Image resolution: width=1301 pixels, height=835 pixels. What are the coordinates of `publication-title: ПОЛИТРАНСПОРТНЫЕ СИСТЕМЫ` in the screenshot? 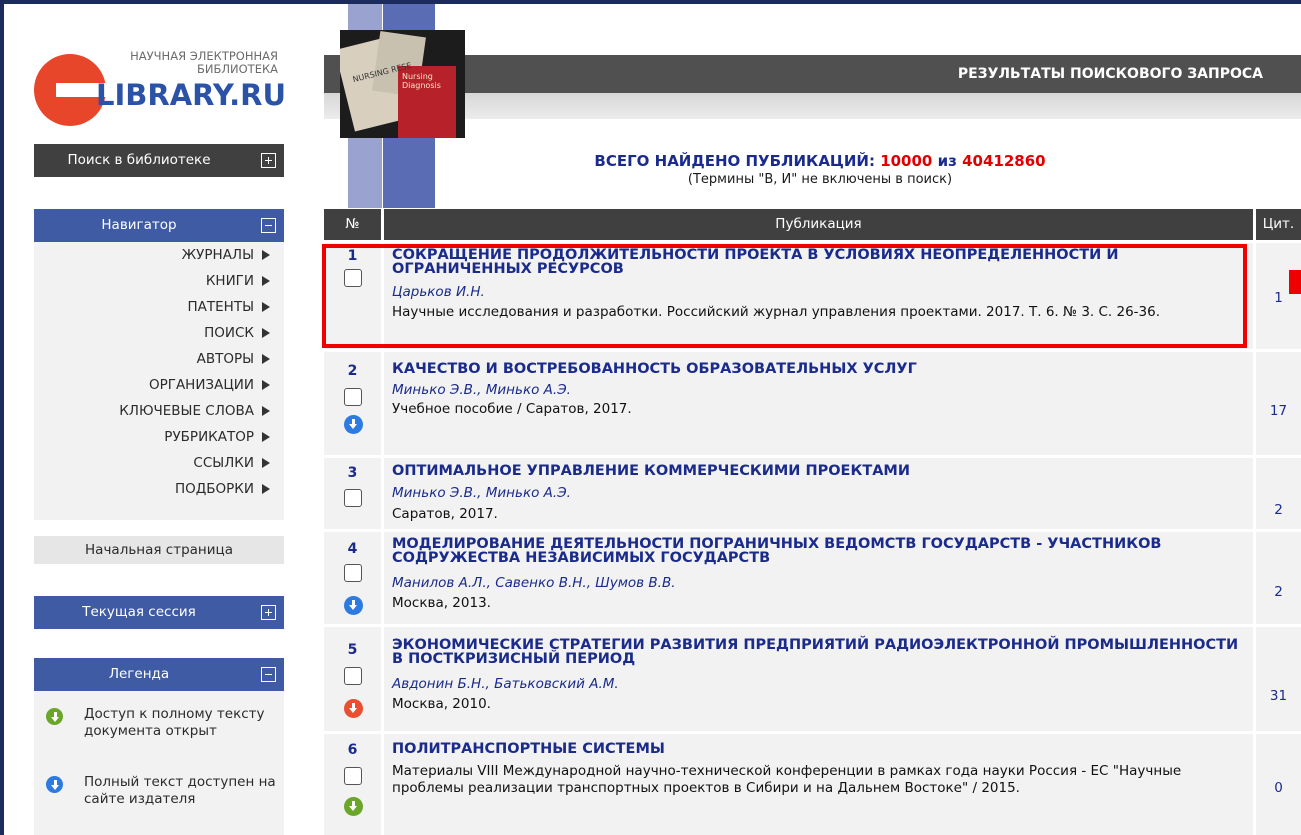 It's located at (817, 749).